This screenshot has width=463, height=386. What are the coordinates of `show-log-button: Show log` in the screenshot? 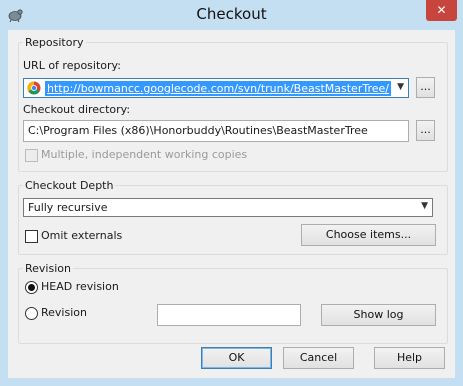 It's located at (378, 315).